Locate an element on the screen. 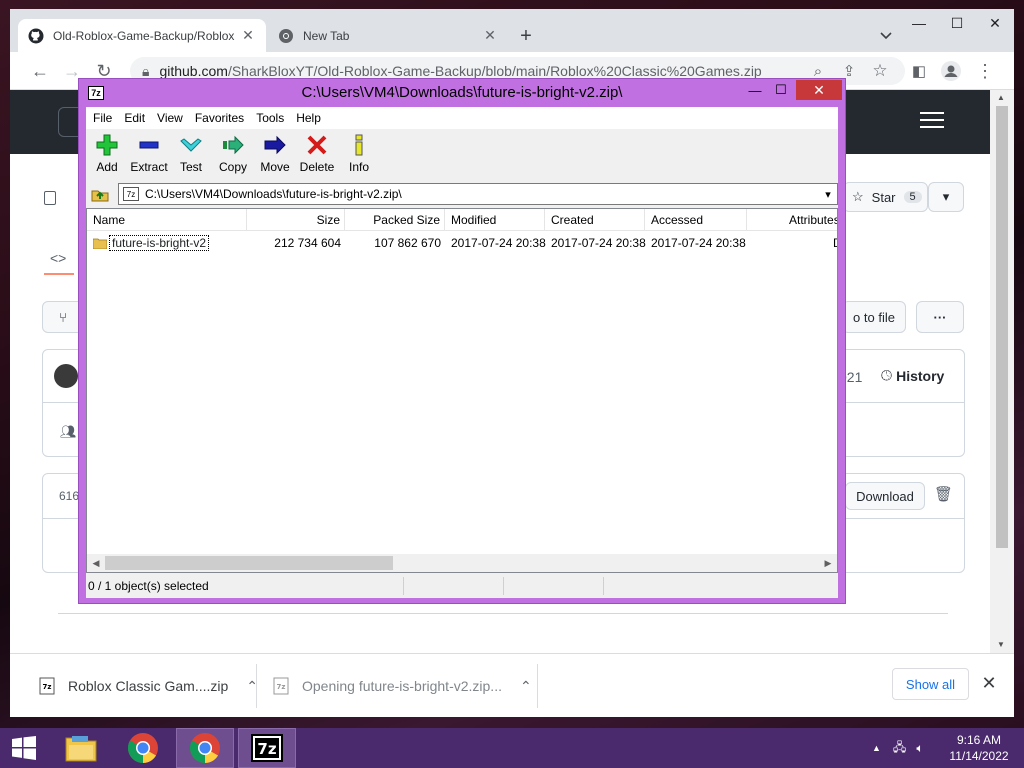 This screenshot has height=768, width=1024. trash-icon: 🗑︎ is located at coordinates (943, 494).